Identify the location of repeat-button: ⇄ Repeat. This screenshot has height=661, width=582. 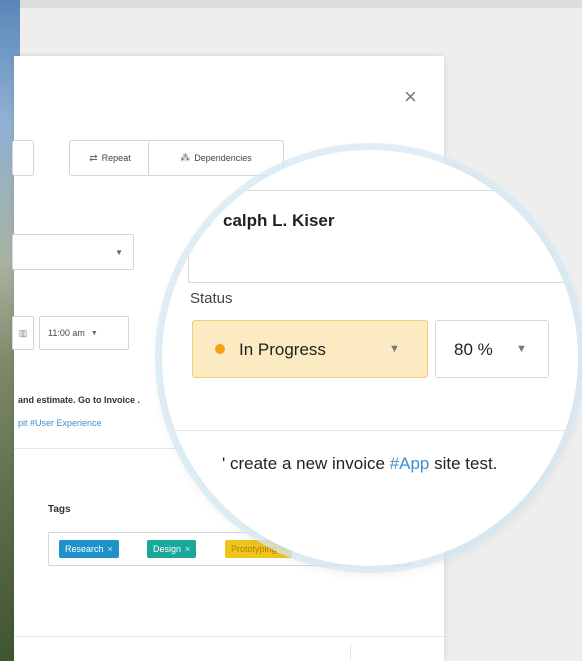
(110, 158).